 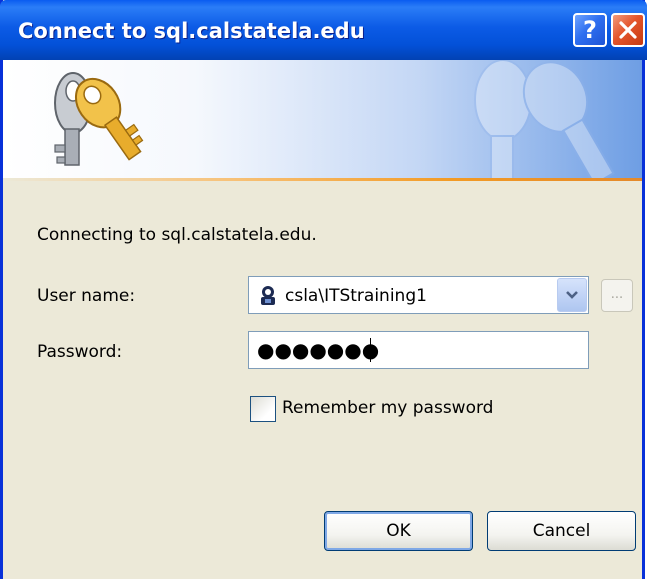 I want to click on help-button: ?, so click(x=590, y=30).